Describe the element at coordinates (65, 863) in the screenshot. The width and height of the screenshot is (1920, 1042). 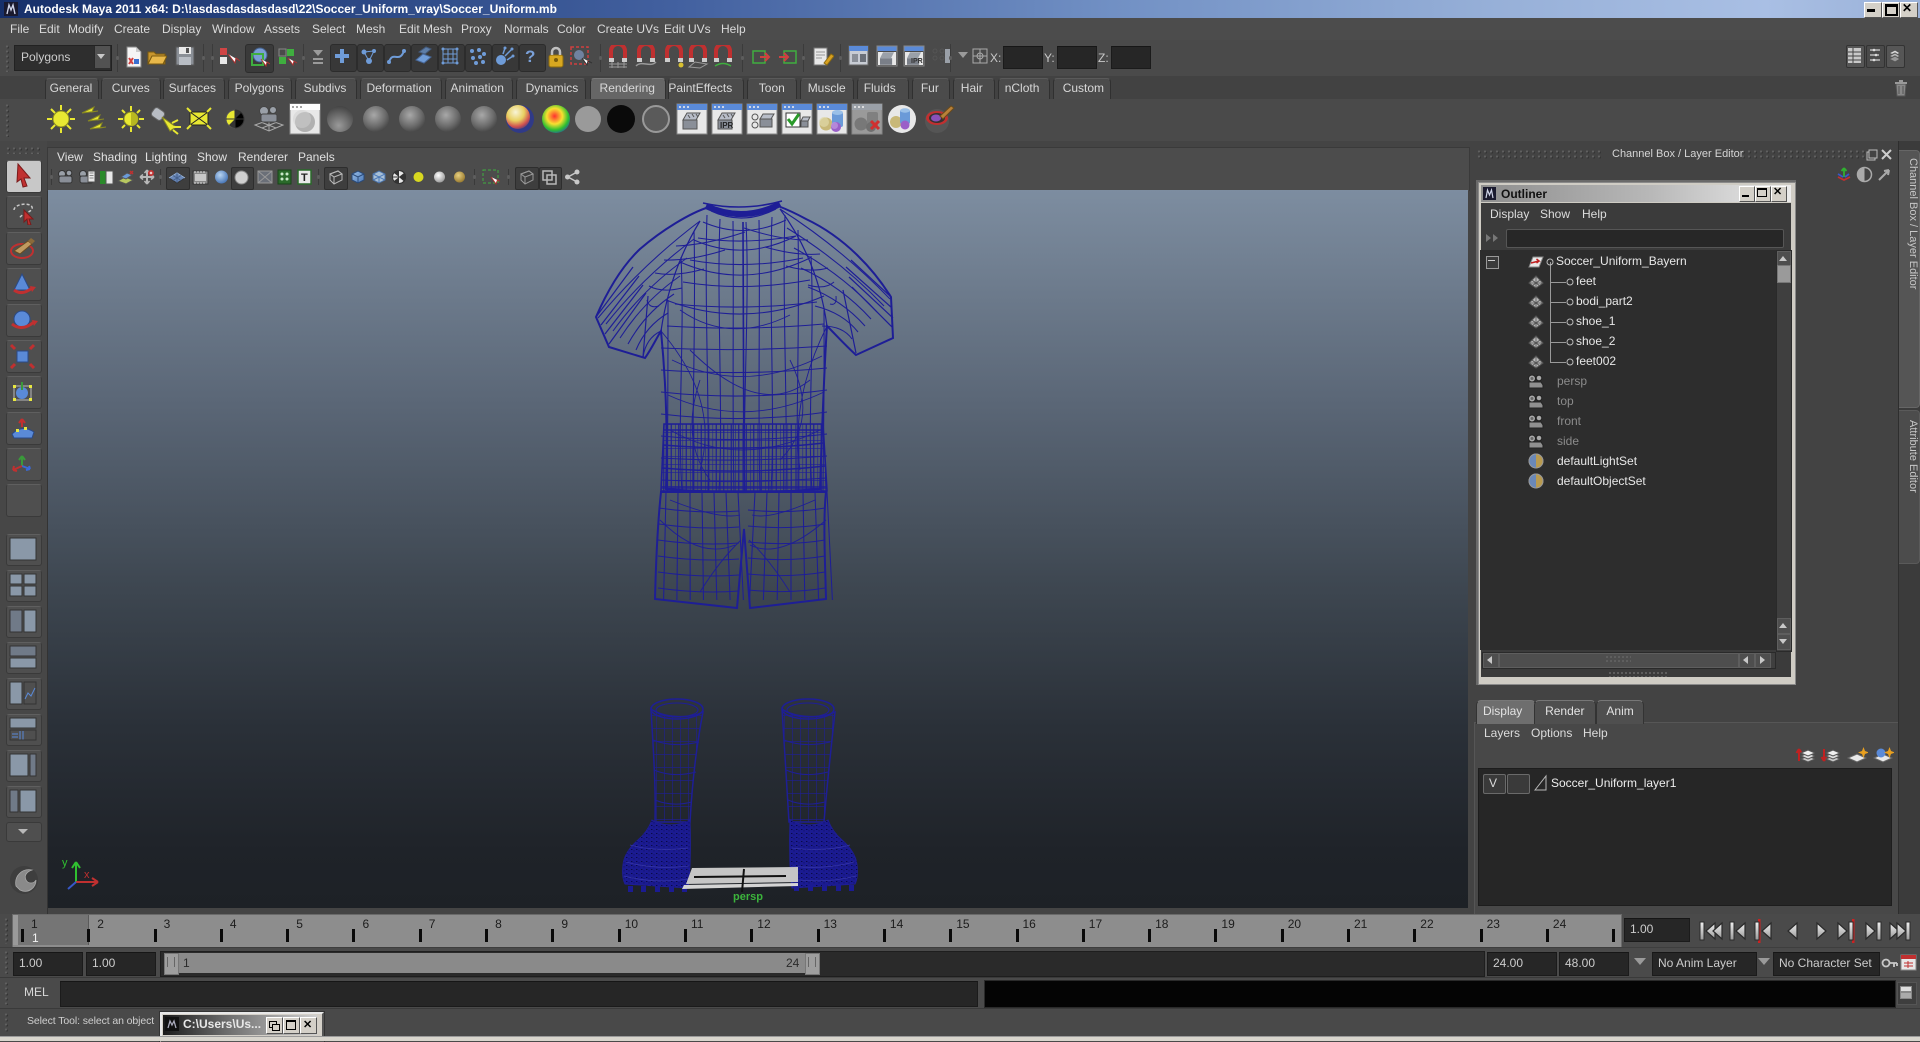
I see `svg-text: y` at that location.